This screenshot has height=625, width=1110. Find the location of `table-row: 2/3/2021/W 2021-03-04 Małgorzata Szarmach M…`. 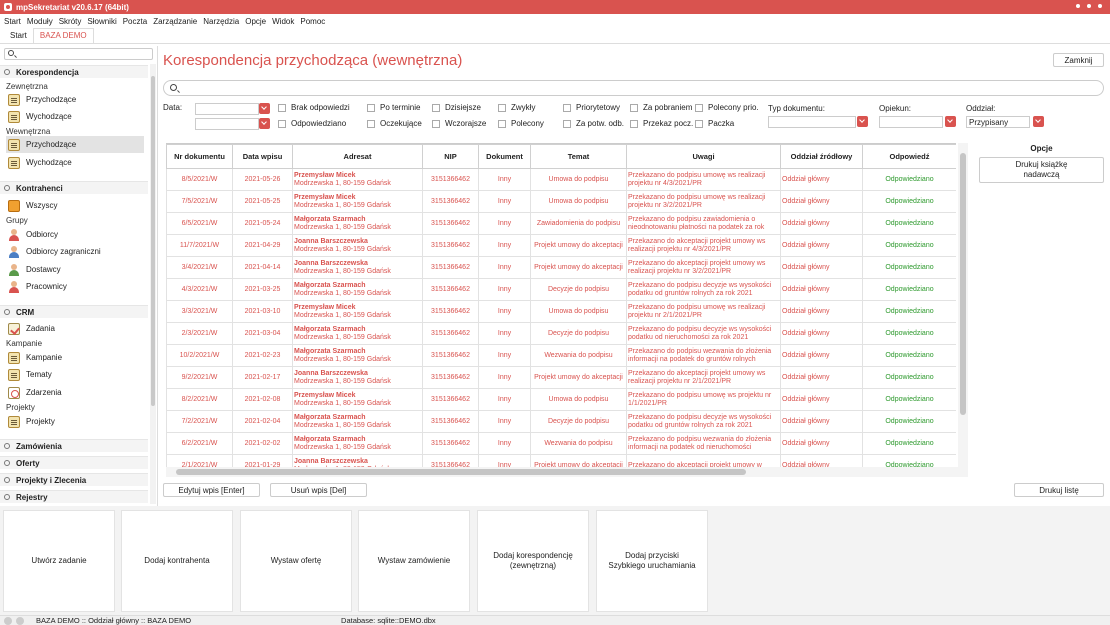

table-row: 2/3/2021/W 2021-03-04 Małgorzata Szarmach M… is located at coordinates (561, 333).